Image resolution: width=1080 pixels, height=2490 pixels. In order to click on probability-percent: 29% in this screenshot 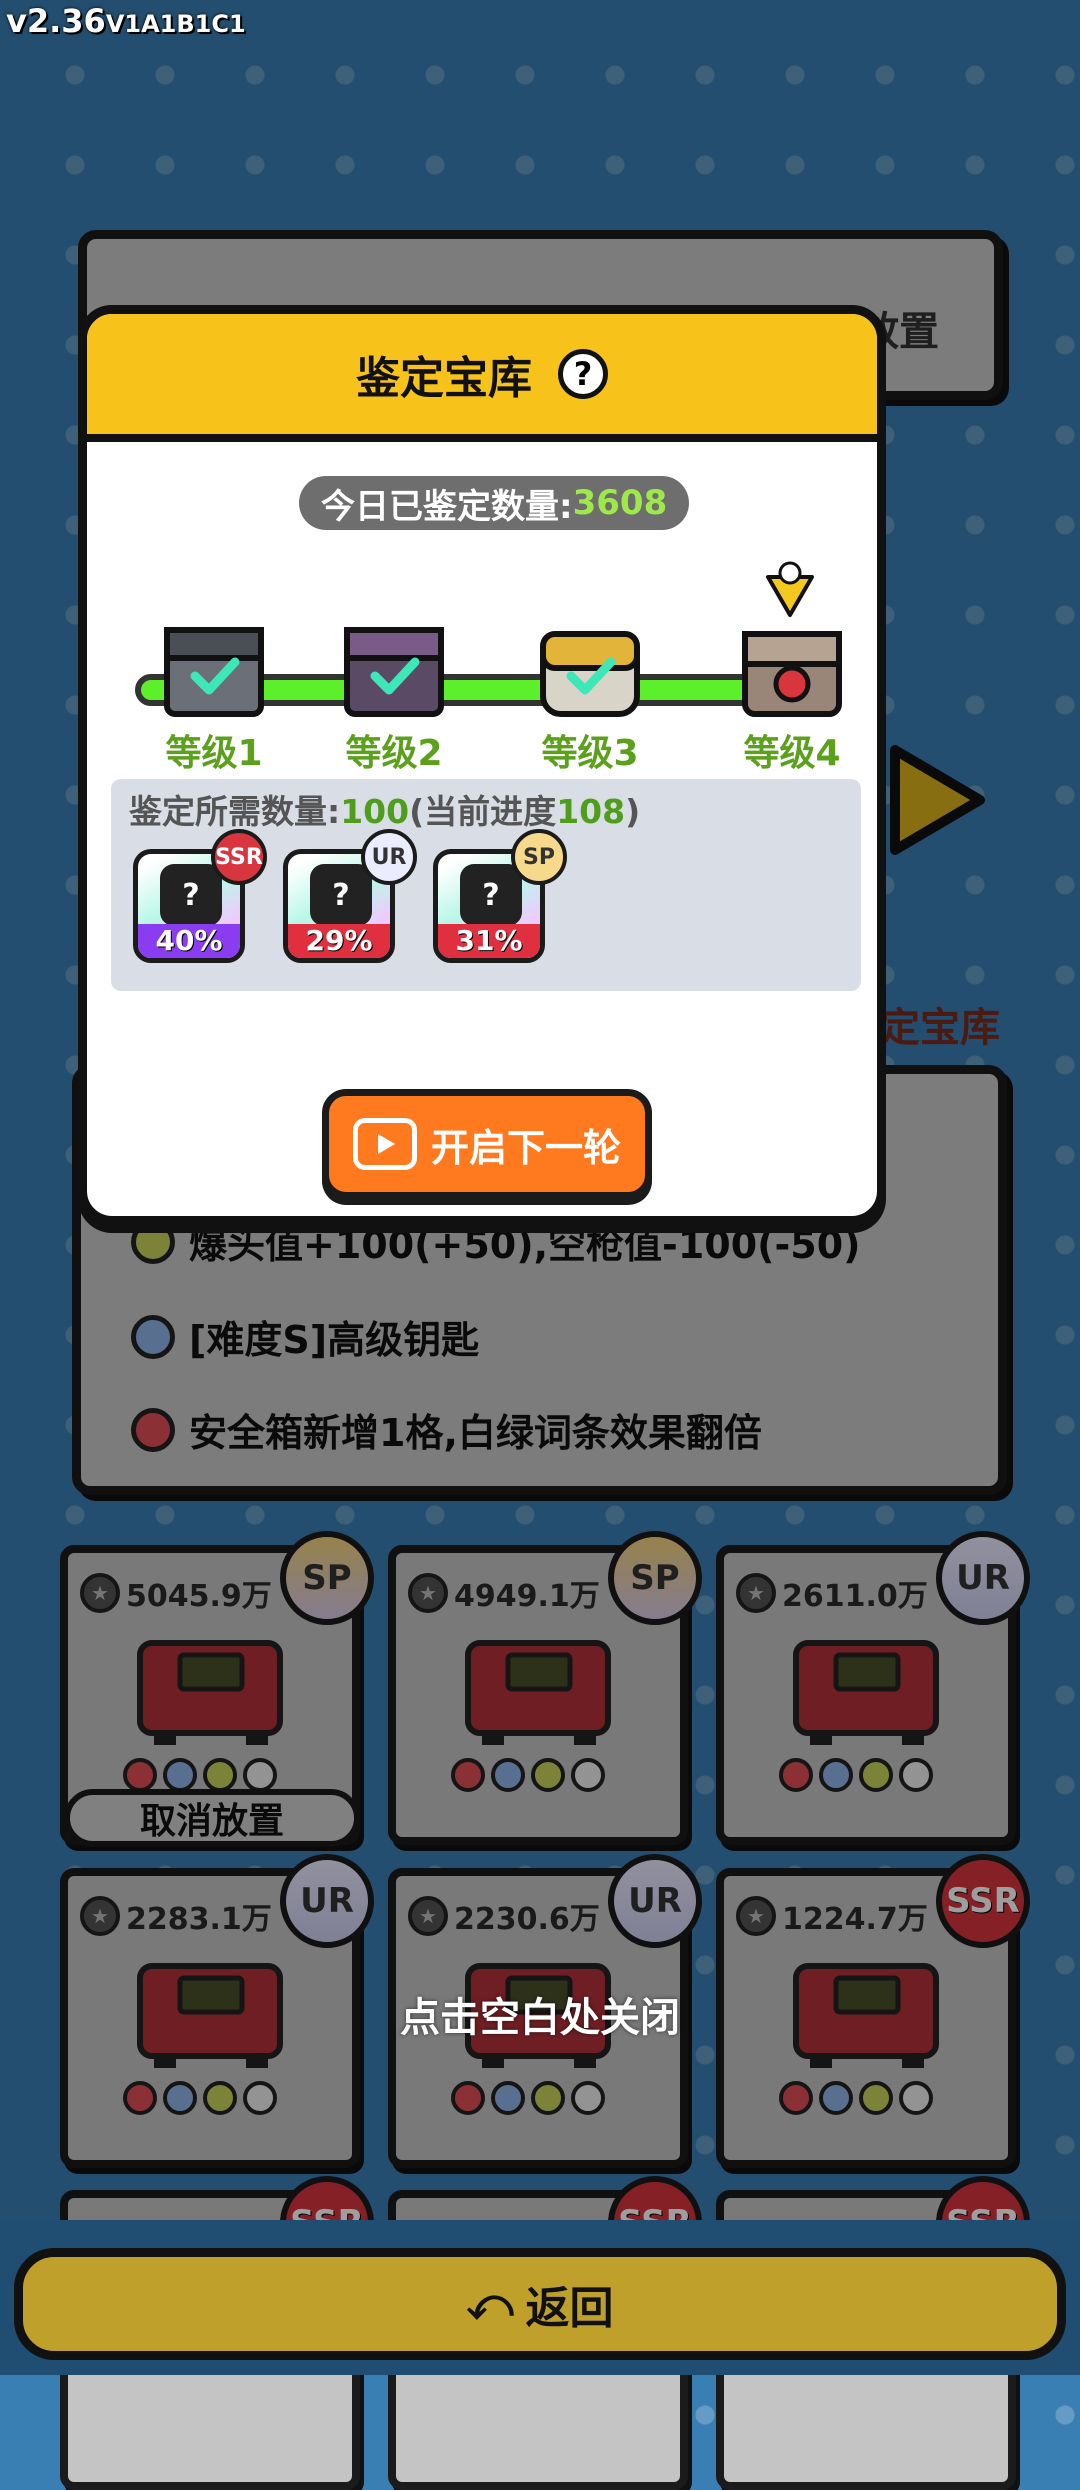, I will do `click(339, 941)`.